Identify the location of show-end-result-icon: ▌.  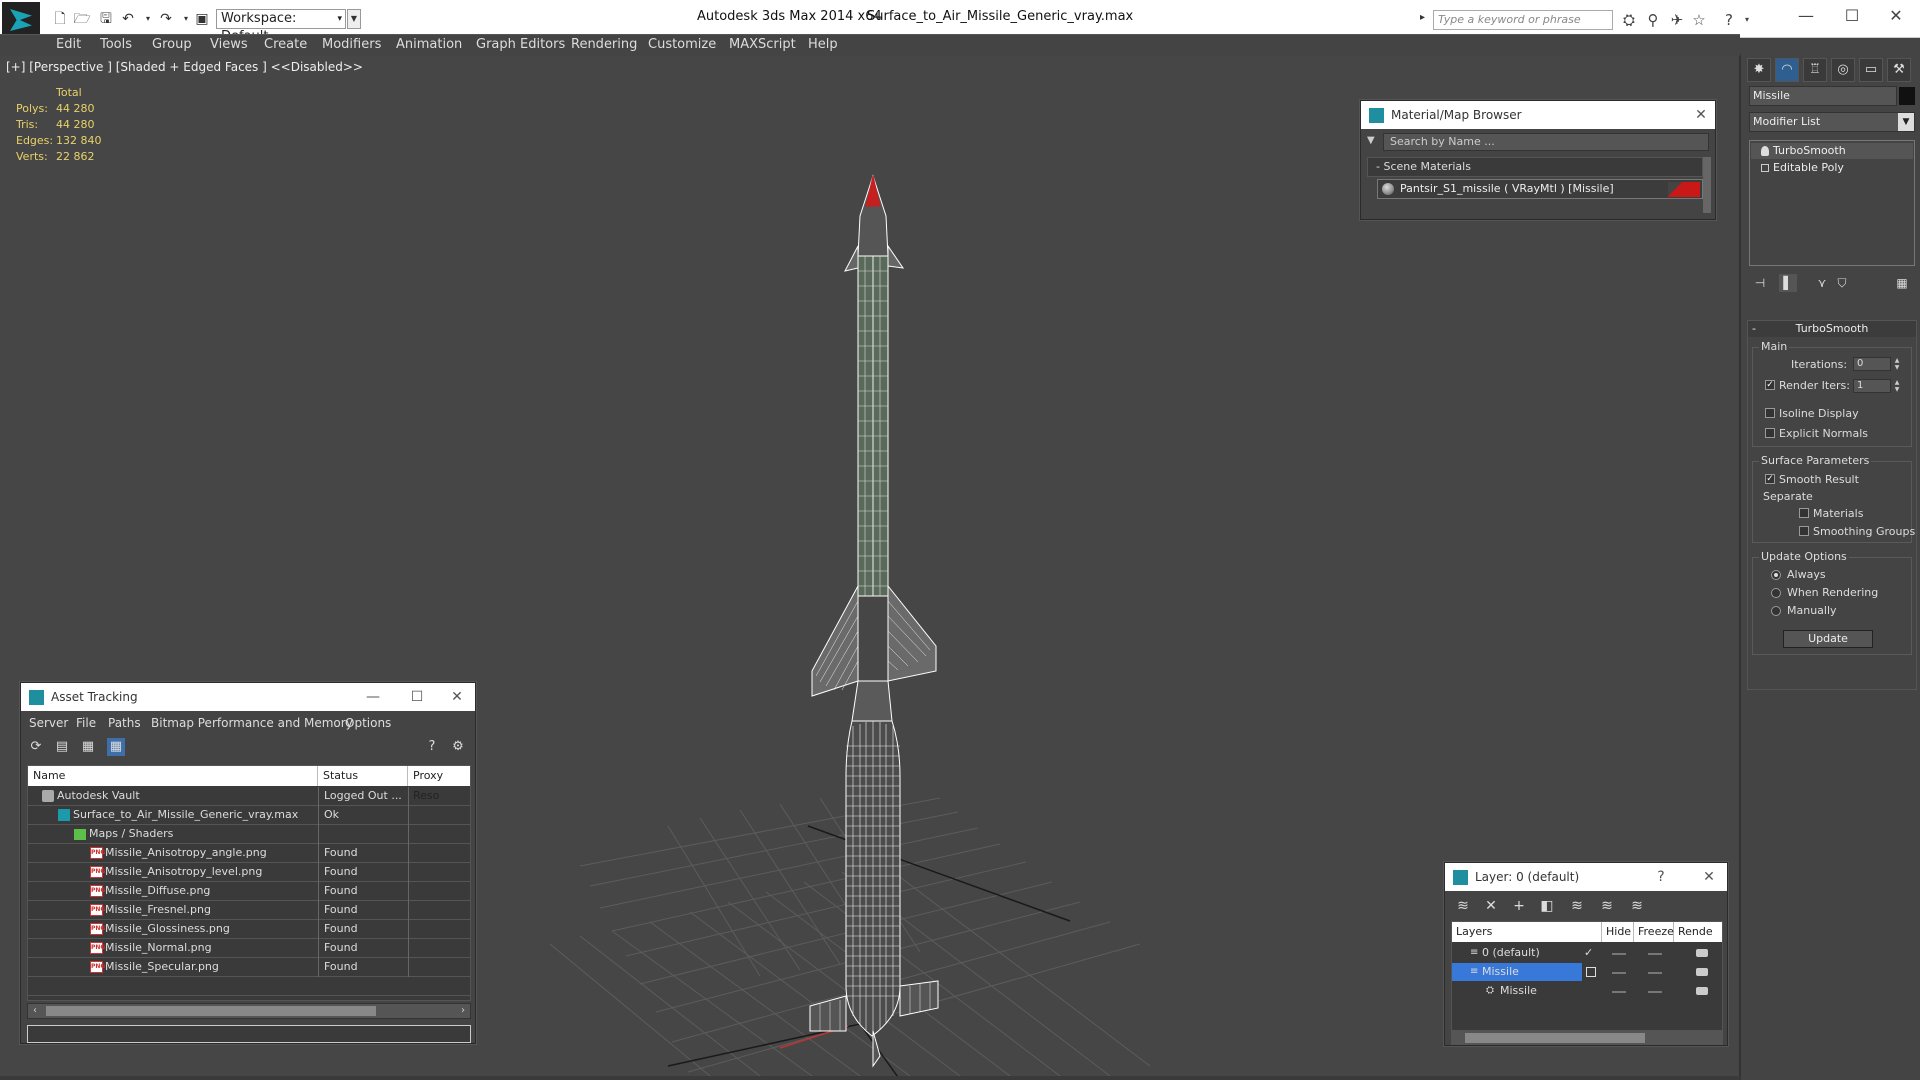
(1788, 283).